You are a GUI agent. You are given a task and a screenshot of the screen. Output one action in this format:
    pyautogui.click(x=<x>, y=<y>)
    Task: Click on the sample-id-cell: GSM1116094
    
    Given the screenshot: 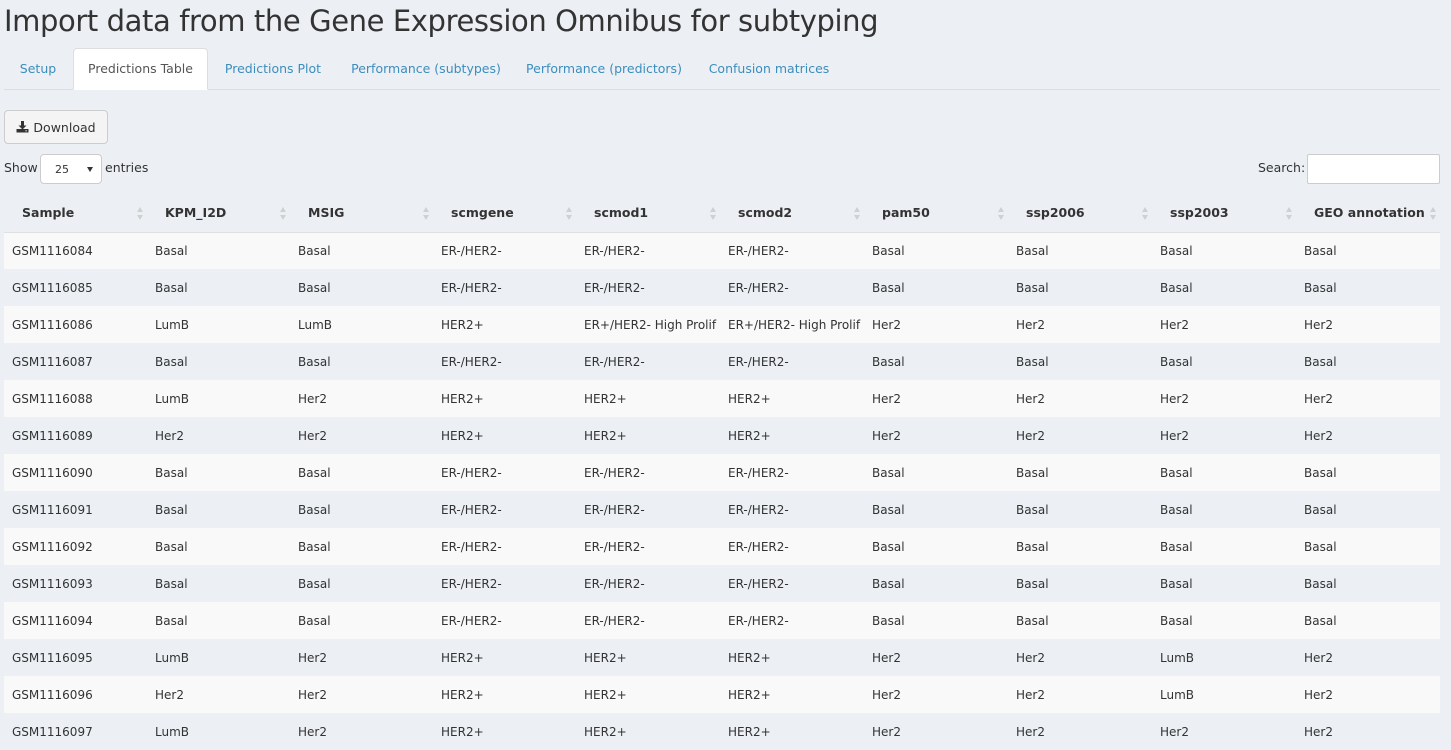 What is the action you would take?
    pyautogui.click(x=52, y=620)
    